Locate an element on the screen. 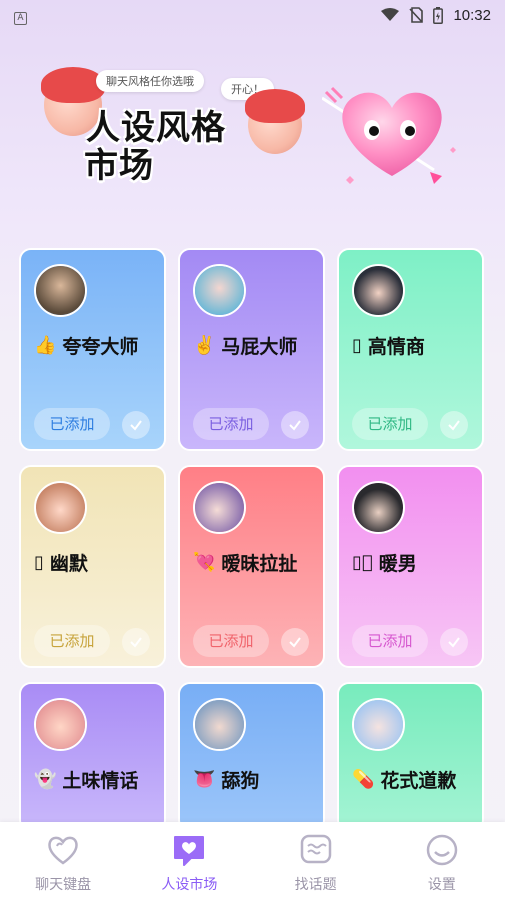  status-left: A is located at coordinates (20, 15).